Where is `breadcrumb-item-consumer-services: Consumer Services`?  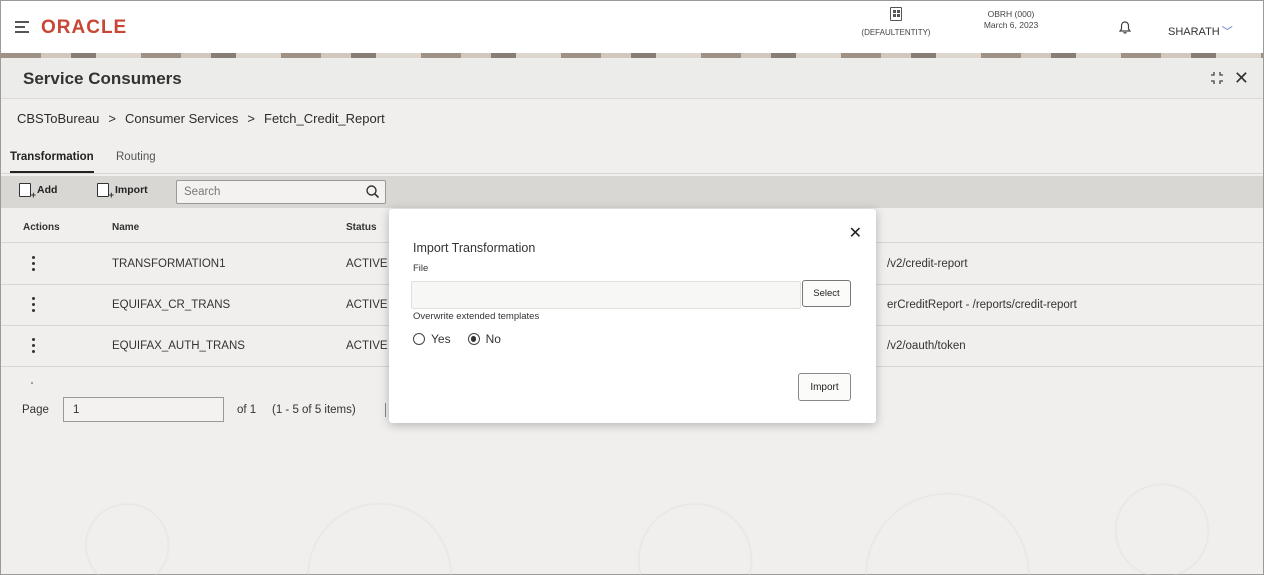
breadcrumb-item-consumer-services: Consumer Services is located at coordinates (181, 118).